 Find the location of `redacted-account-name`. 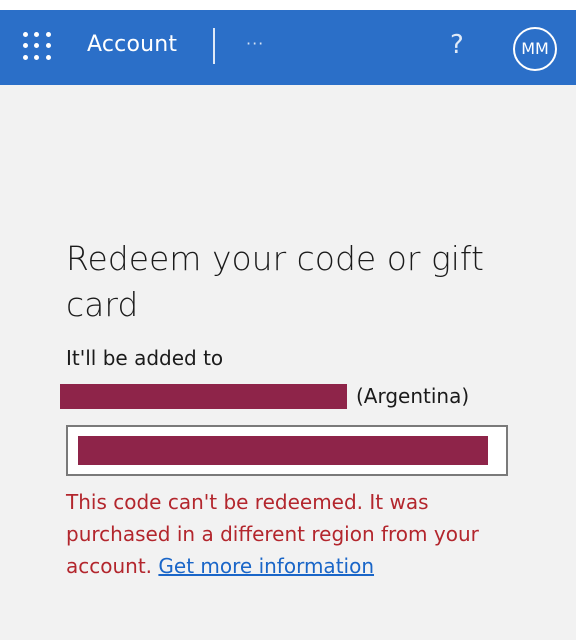

redacted-account-name is located at coordinates (203, 396).